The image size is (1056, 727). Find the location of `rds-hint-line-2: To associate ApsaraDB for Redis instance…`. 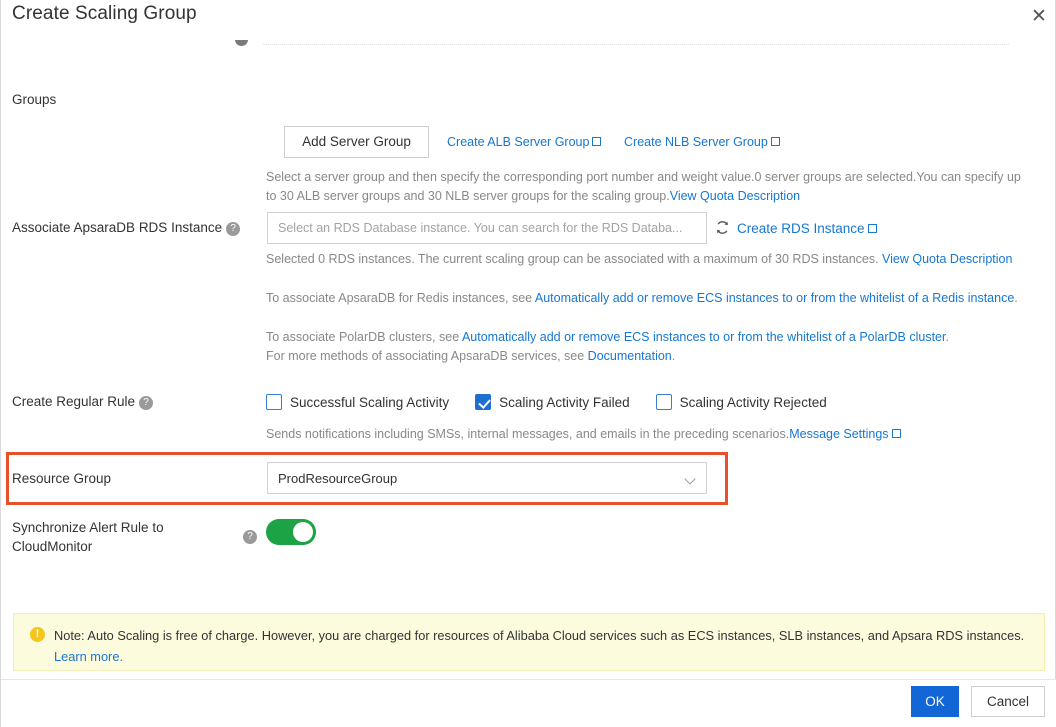

rds-hint-line-2: To associate ApsaraDB for Redis instance… is located at coordinates (646, 298).